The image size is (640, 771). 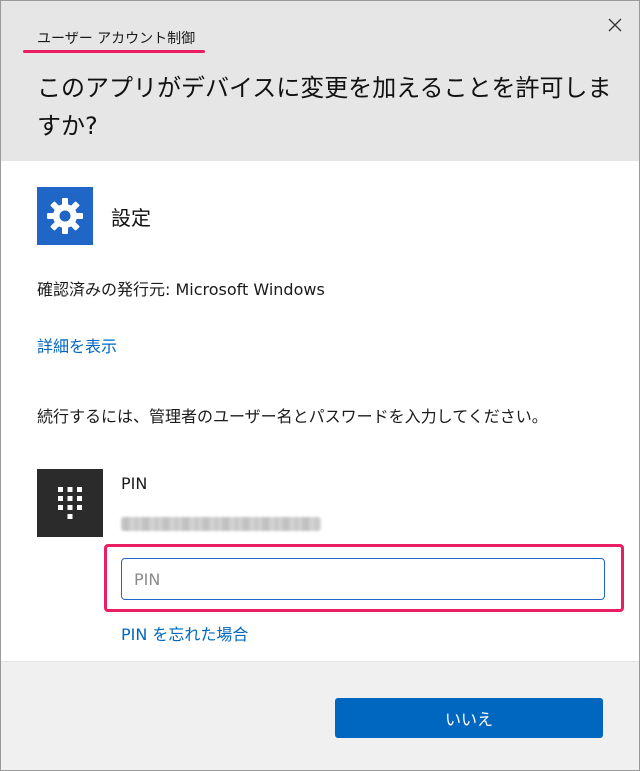 I want to click on dialog-footer: いいえ, so click(x=320, y=715).